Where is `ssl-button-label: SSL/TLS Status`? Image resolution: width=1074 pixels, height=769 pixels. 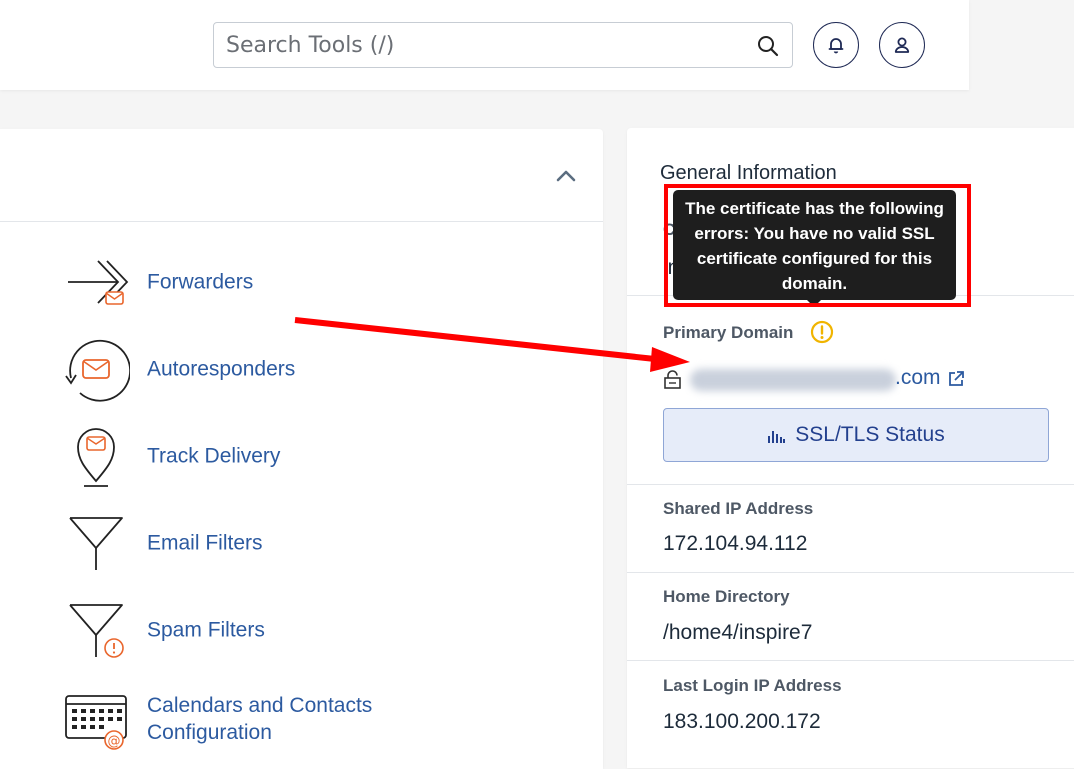 ssl-button-label: SSL/TLS Status is located at coordinates (870, 434).